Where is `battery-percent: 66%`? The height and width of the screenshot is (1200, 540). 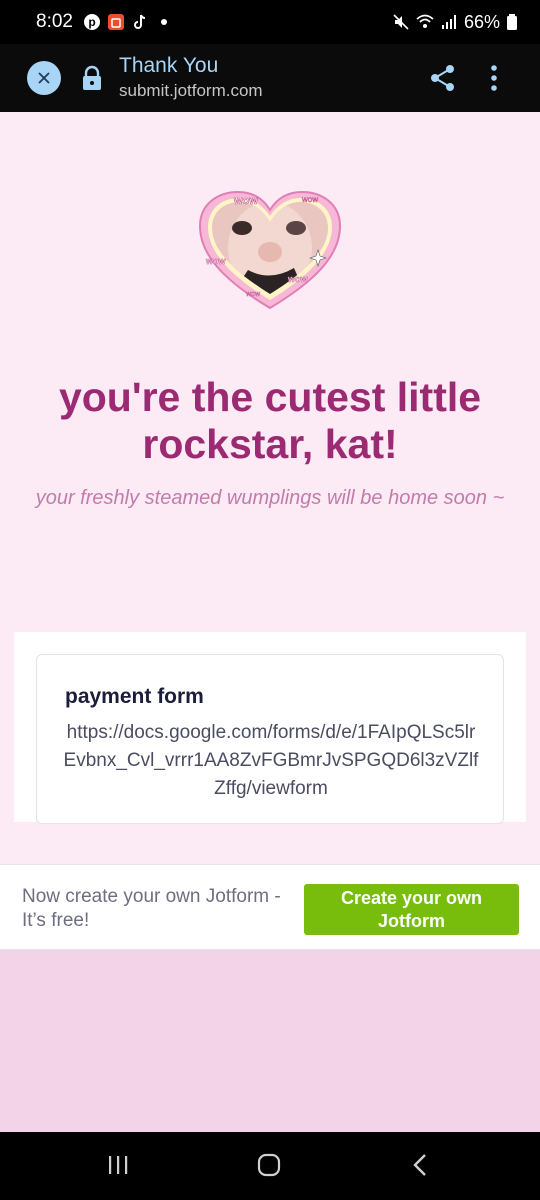 battery-percent: 66% is located at coordinates (481, 21).